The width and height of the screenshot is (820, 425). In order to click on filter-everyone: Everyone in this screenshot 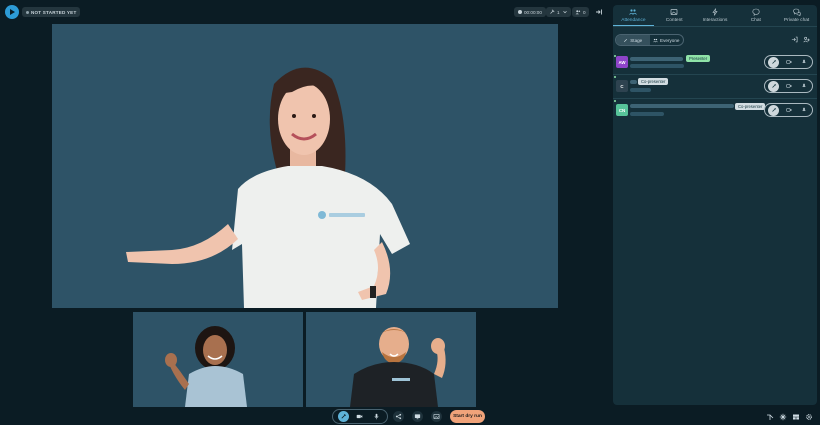, I will do `click(667, 40)`.